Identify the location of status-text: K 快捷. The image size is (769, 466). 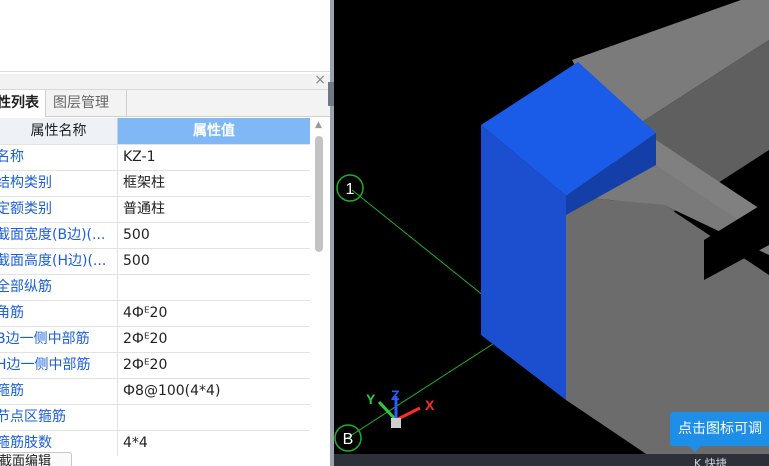
(710, 461).